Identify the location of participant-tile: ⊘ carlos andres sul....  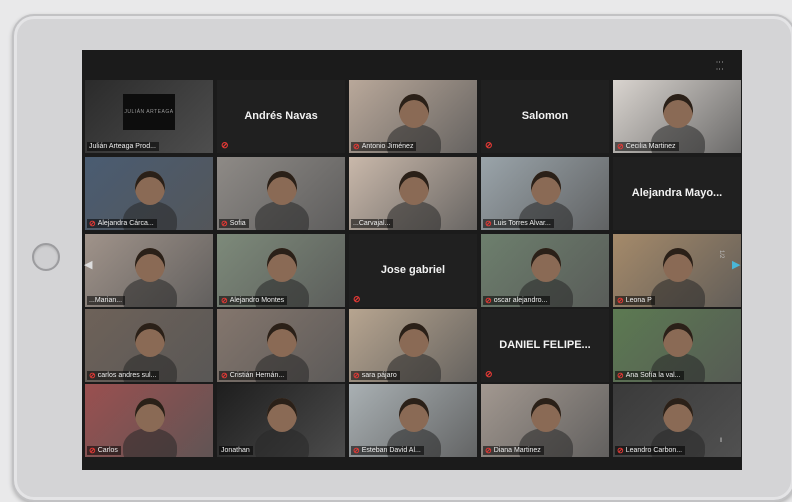
(149, 345).